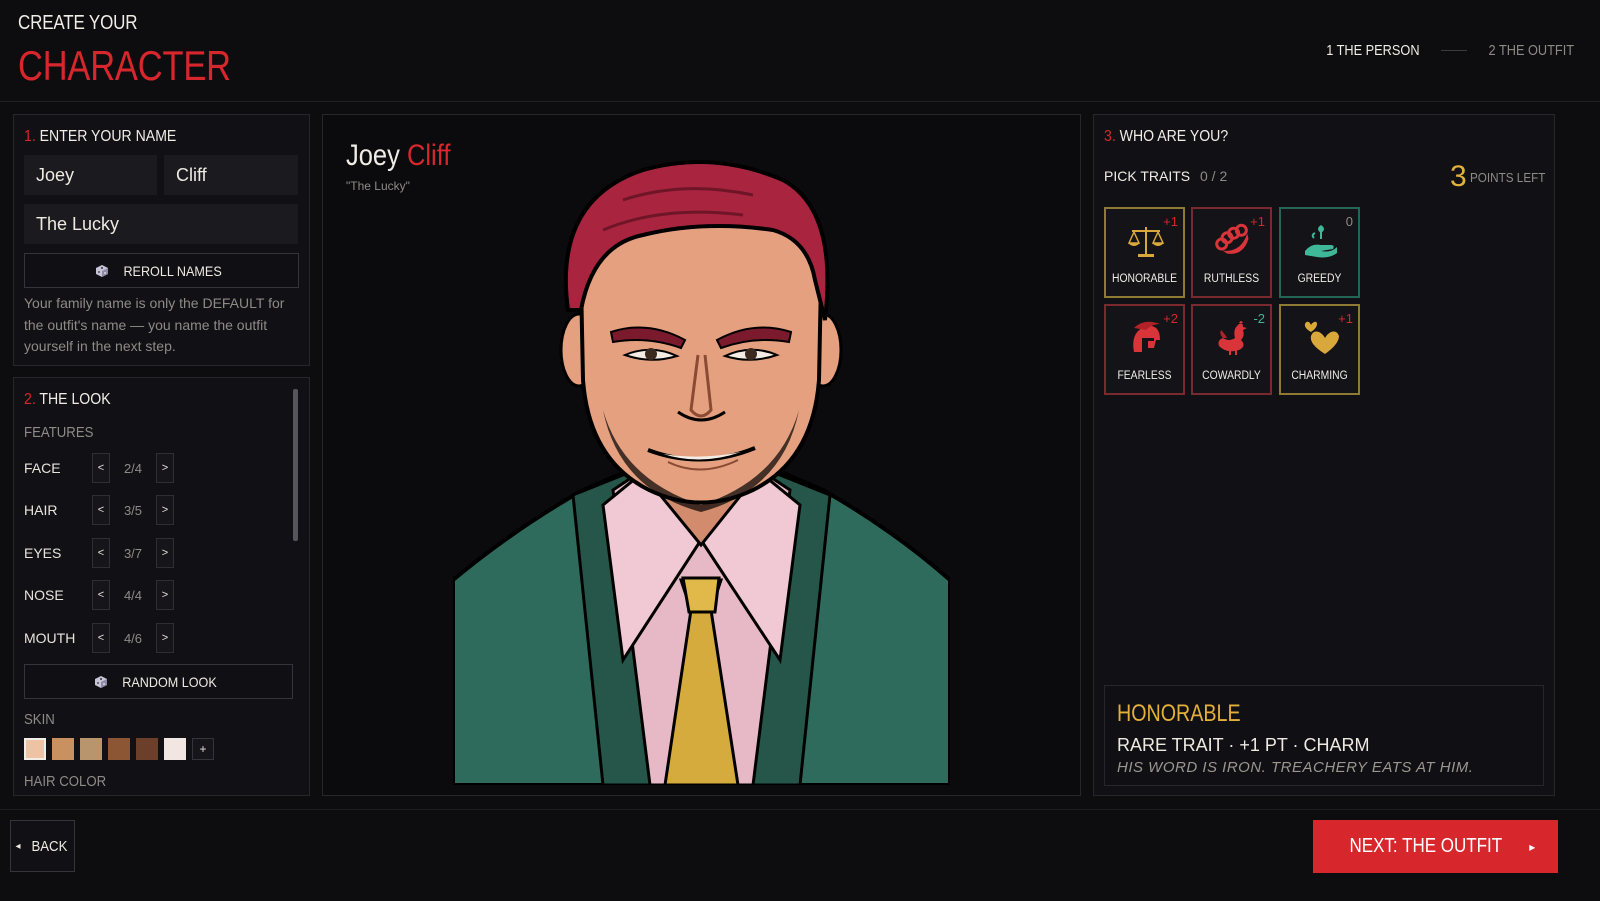  What do you see at coordinates (1321, 241) in the screenshot?
I see `money-hand-icon` at bounding box center [1321, 241].